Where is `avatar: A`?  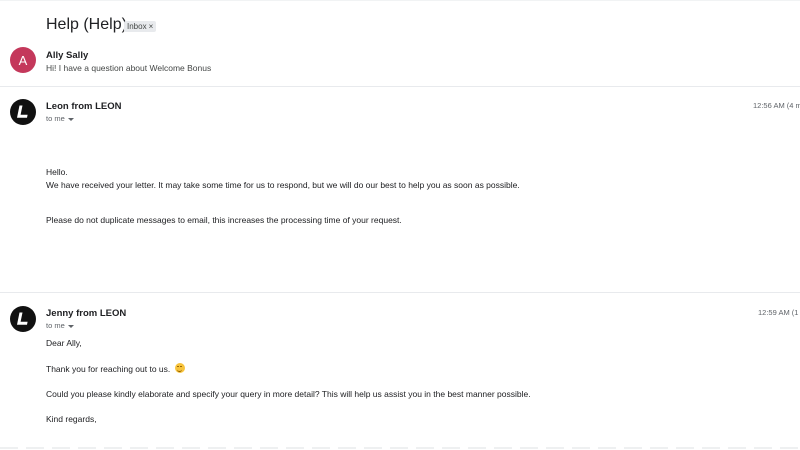
avatar: A is located at coordinates (23, 60).